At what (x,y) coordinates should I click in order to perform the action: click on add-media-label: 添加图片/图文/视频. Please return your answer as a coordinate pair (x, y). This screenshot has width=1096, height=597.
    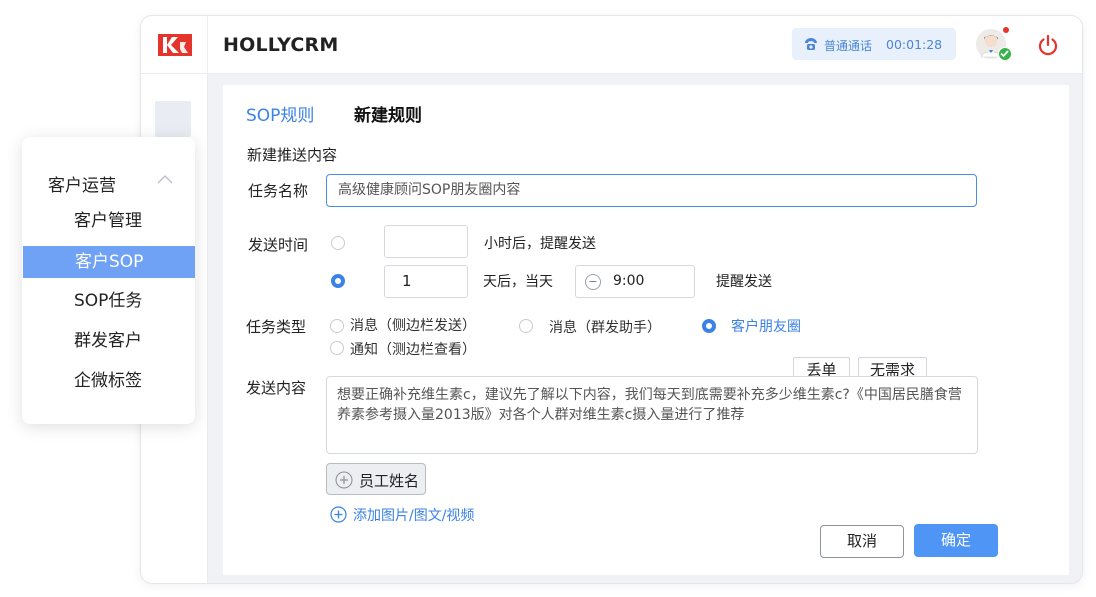
    Looking at the image, I should click on (414, 516).